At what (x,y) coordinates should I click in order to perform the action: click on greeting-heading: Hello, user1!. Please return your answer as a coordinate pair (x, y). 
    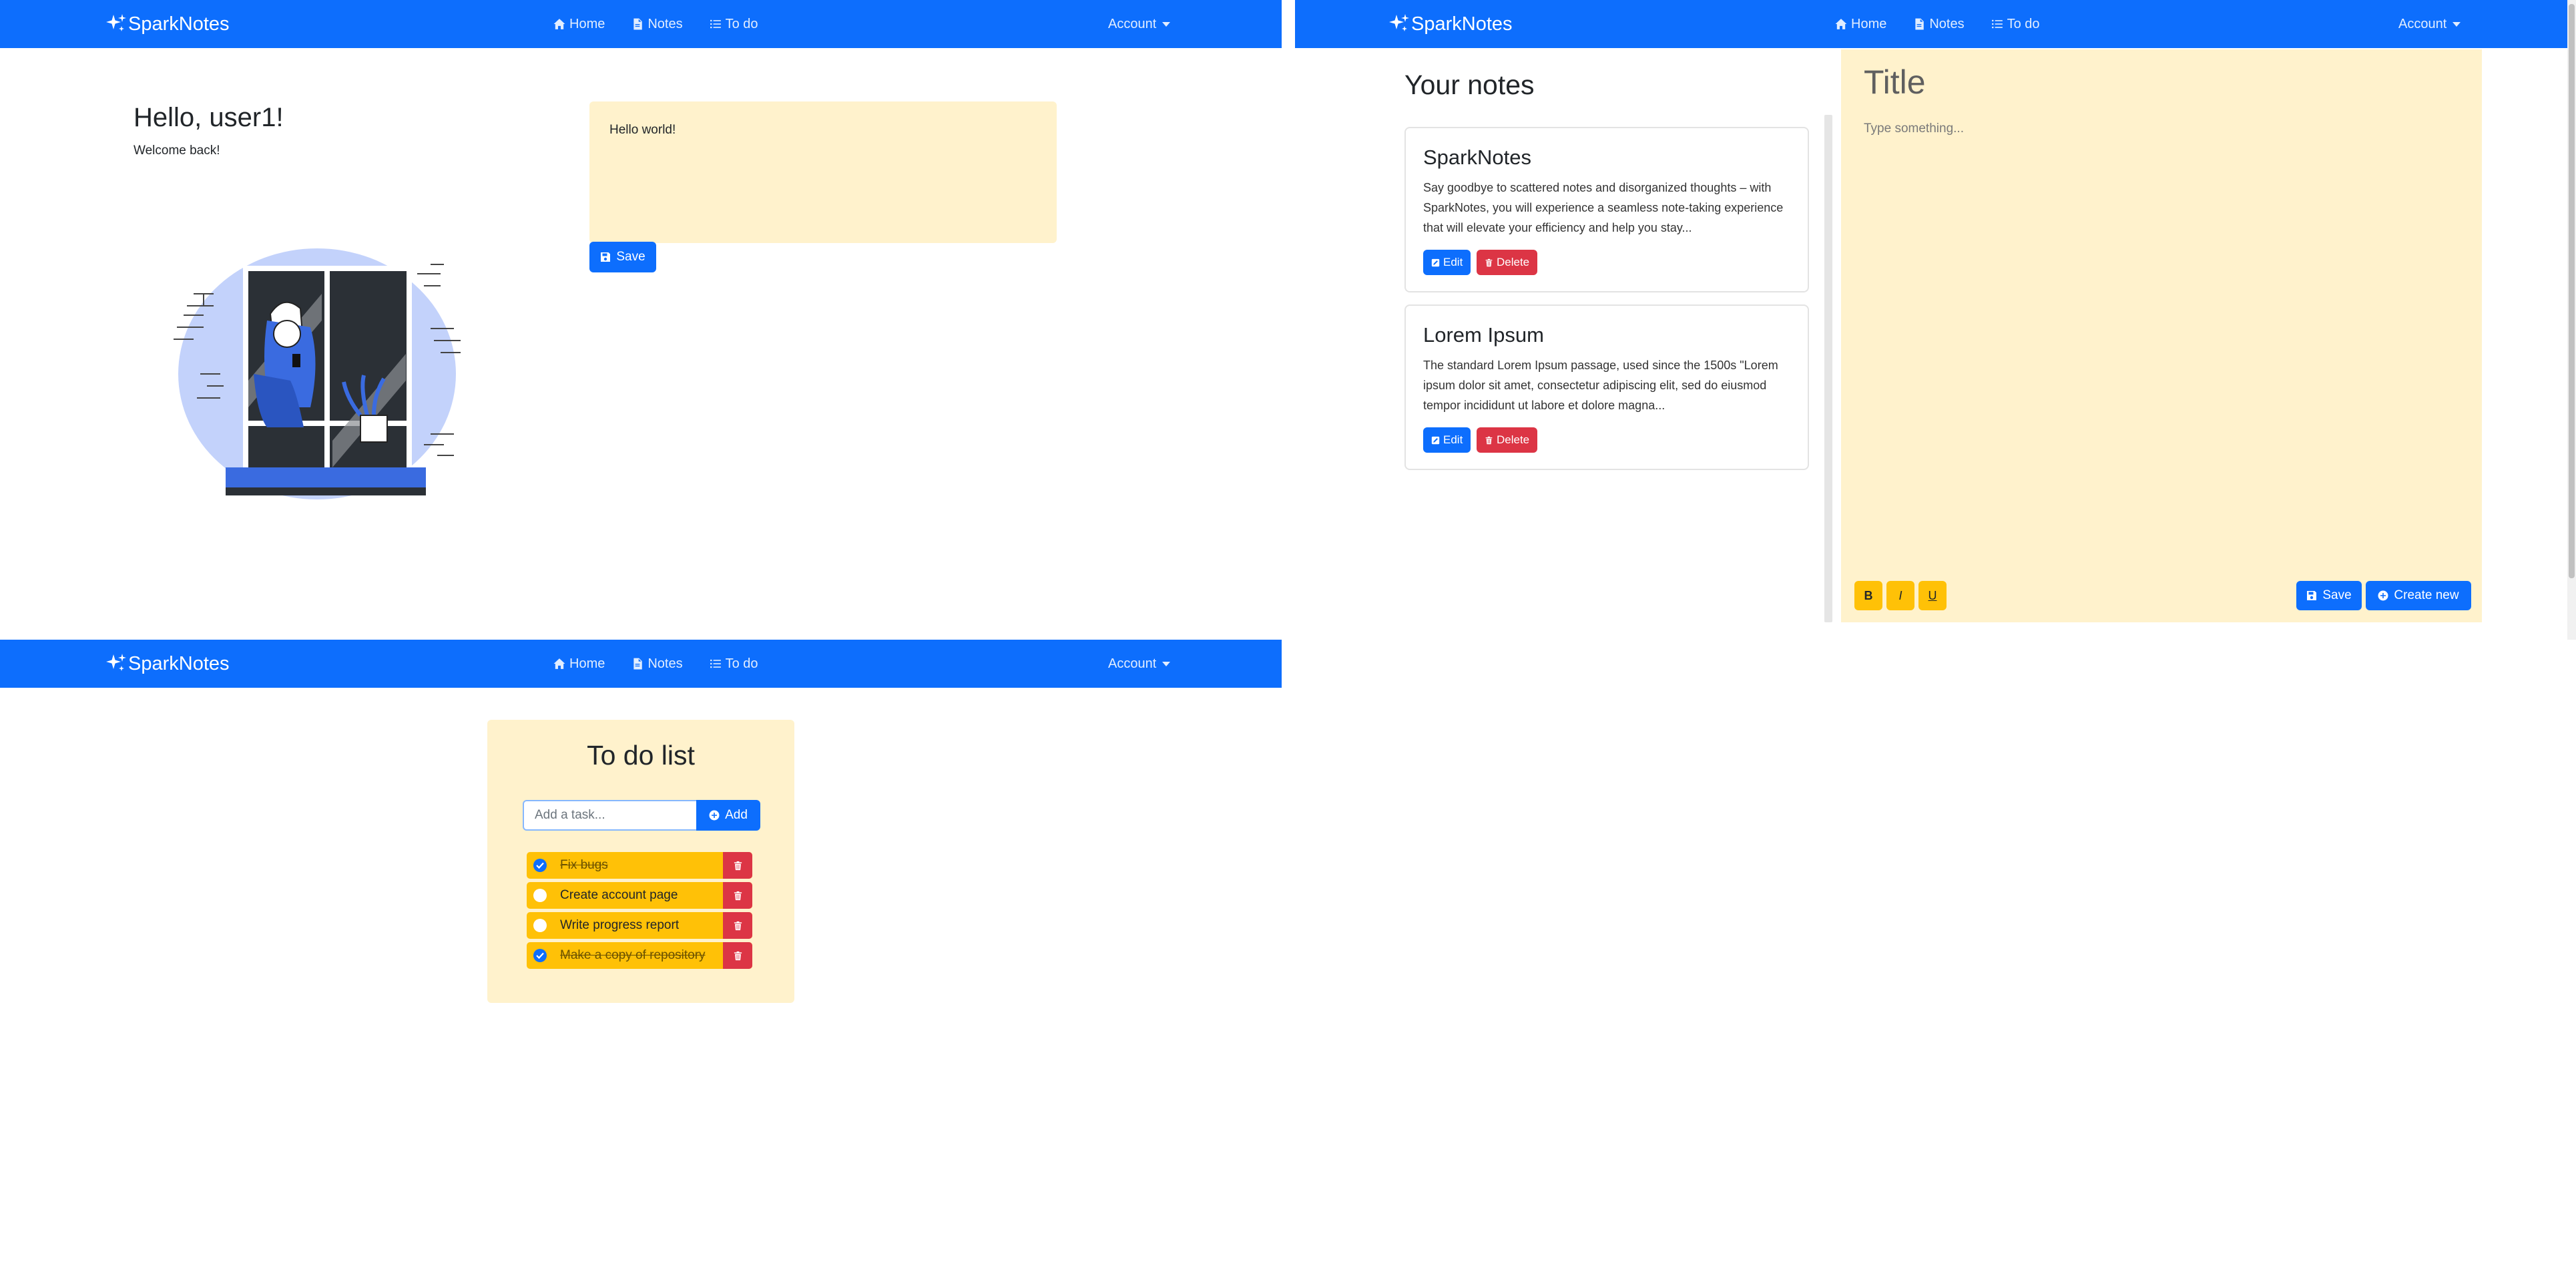
    Looking at the image, I should click on (209, 118).